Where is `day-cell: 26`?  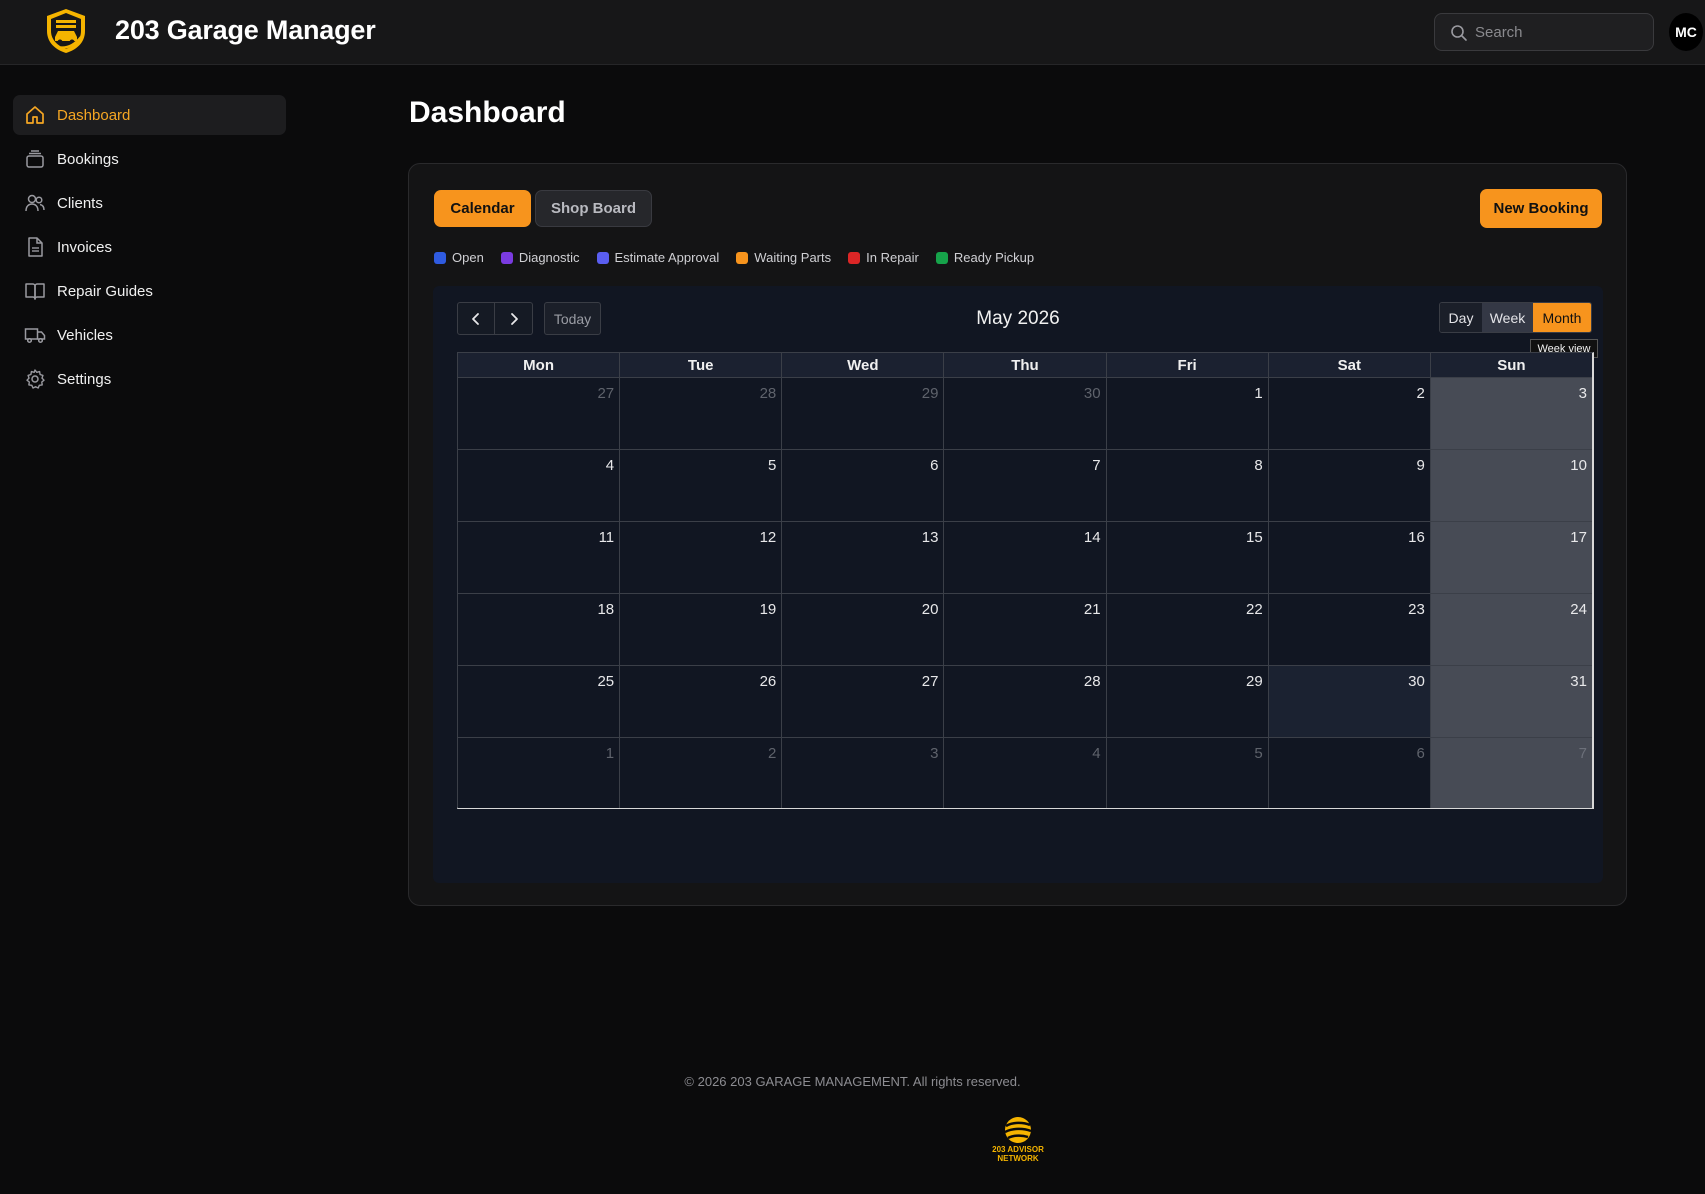 day-cell: 26 is located at coordinates (701, 701).